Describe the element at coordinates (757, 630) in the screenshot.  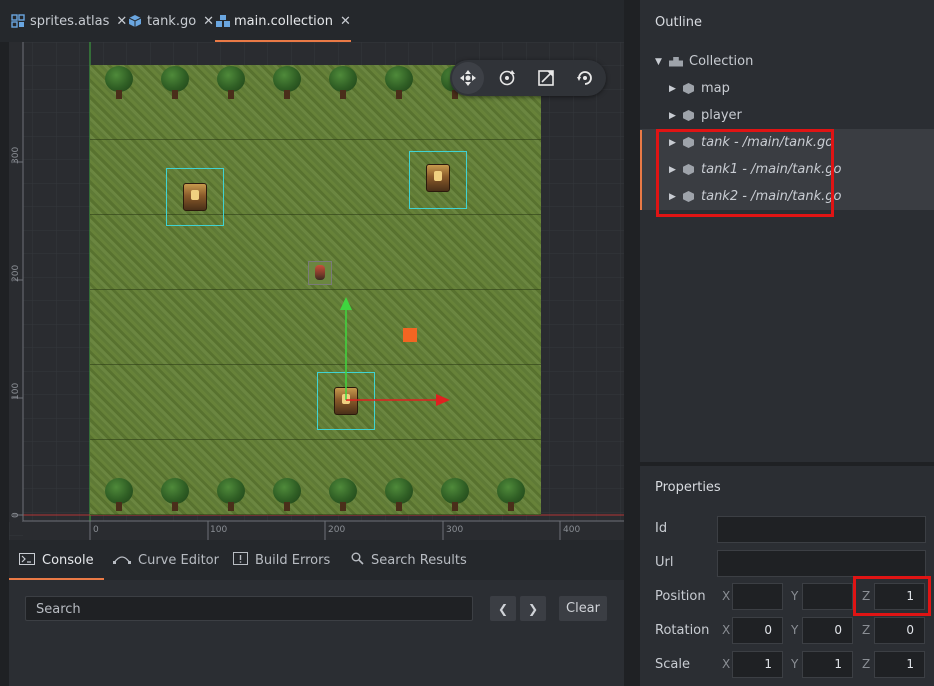
I see `rotation-x-field: 0` at that location.